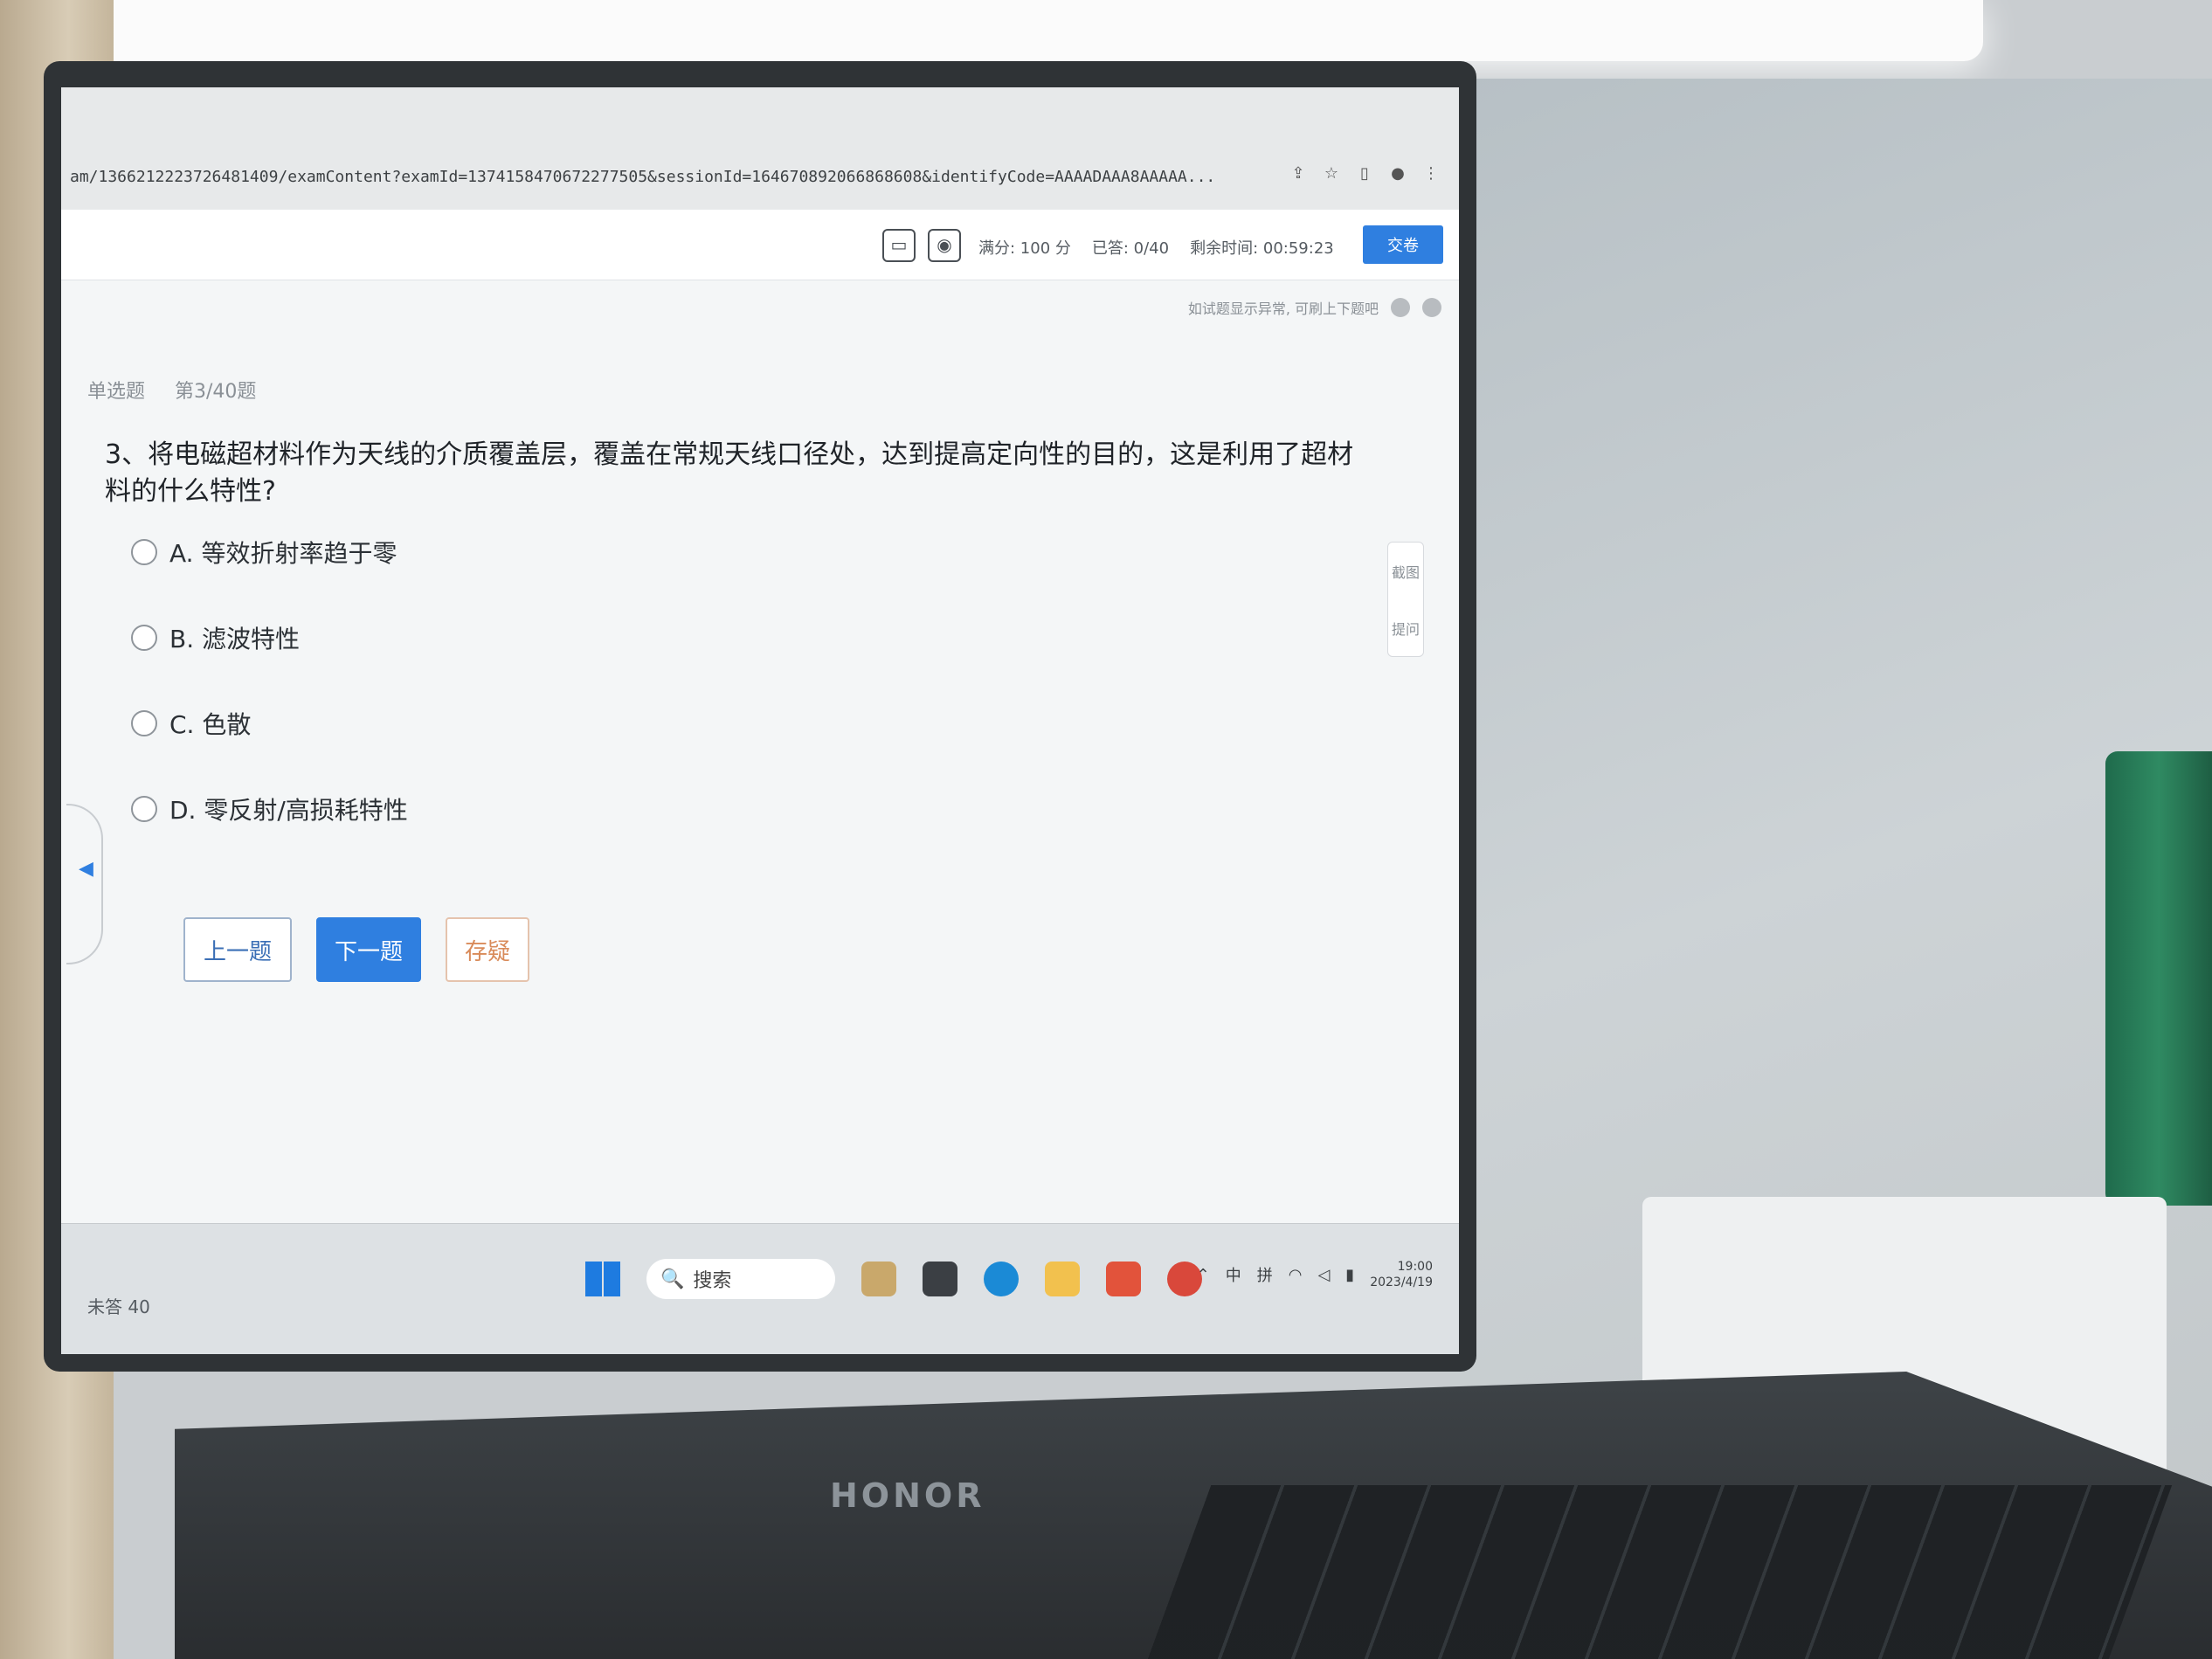 This screenshot has width=2212, height=1659. Describe the element at coordinates (760, 245) in the screenshot. I see `exam-header: ▭ ◉ 满分: 100 分 已答: 0/40 剩余时间: 00:59:23 交卷` at that location.